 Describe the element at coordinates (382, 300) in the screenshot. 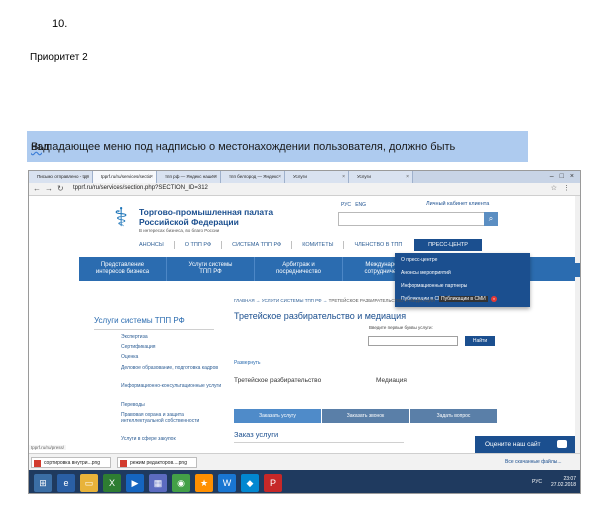

I see `breadcrumb-current: ТРЕТЕЙСКОЕ РАЗБИРАТЕЛЬСТВО И МЕДИАЦИЯ` at that location.